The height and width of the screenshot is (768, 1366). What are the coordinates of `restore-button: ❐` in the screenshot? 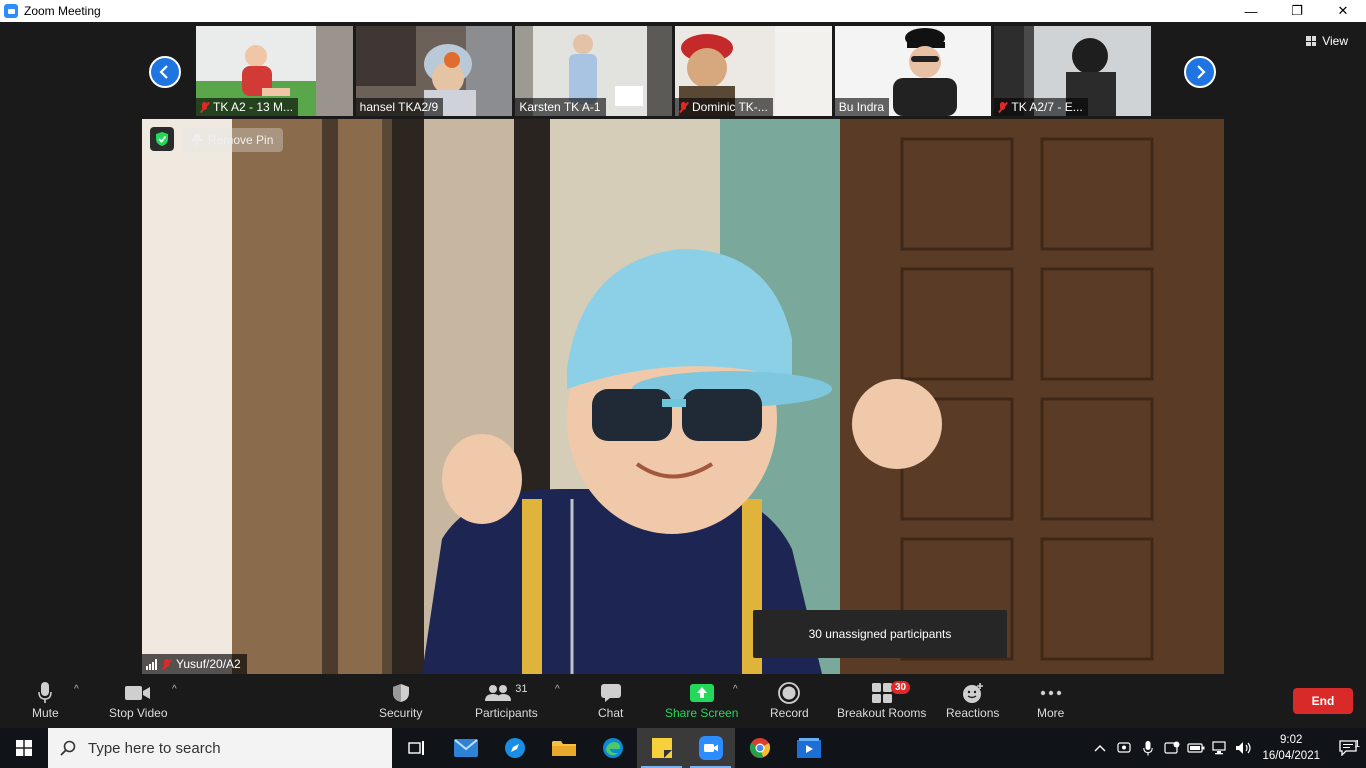 It's located at (1297, 11).